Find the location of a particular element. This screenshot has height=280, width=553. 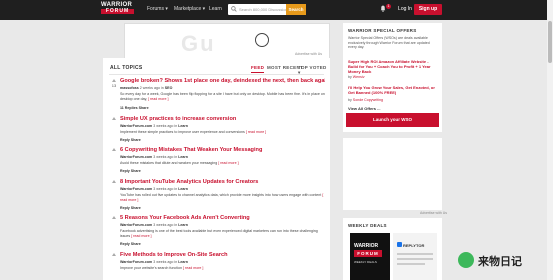

divider is located at coordinates (216, 74).